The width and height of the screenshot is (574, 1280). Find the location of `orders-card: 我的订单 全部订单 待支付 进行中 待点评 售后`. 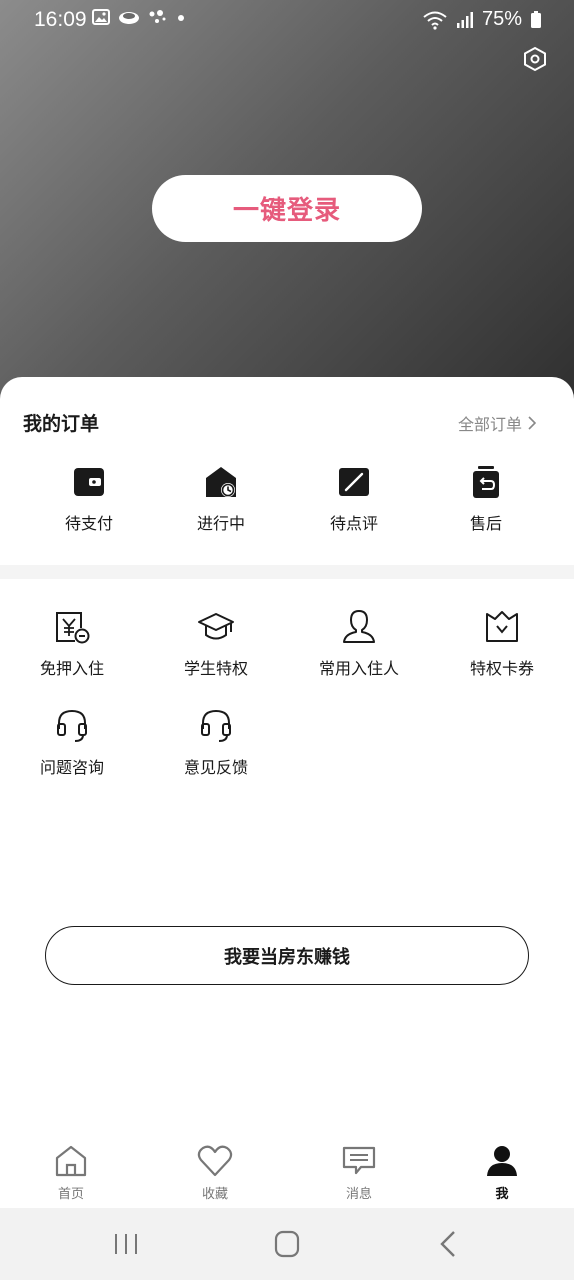

orders-card: 我的订单 全部订单 待支付 进行中 待点评 售后 is located at coordinates (287, 471).